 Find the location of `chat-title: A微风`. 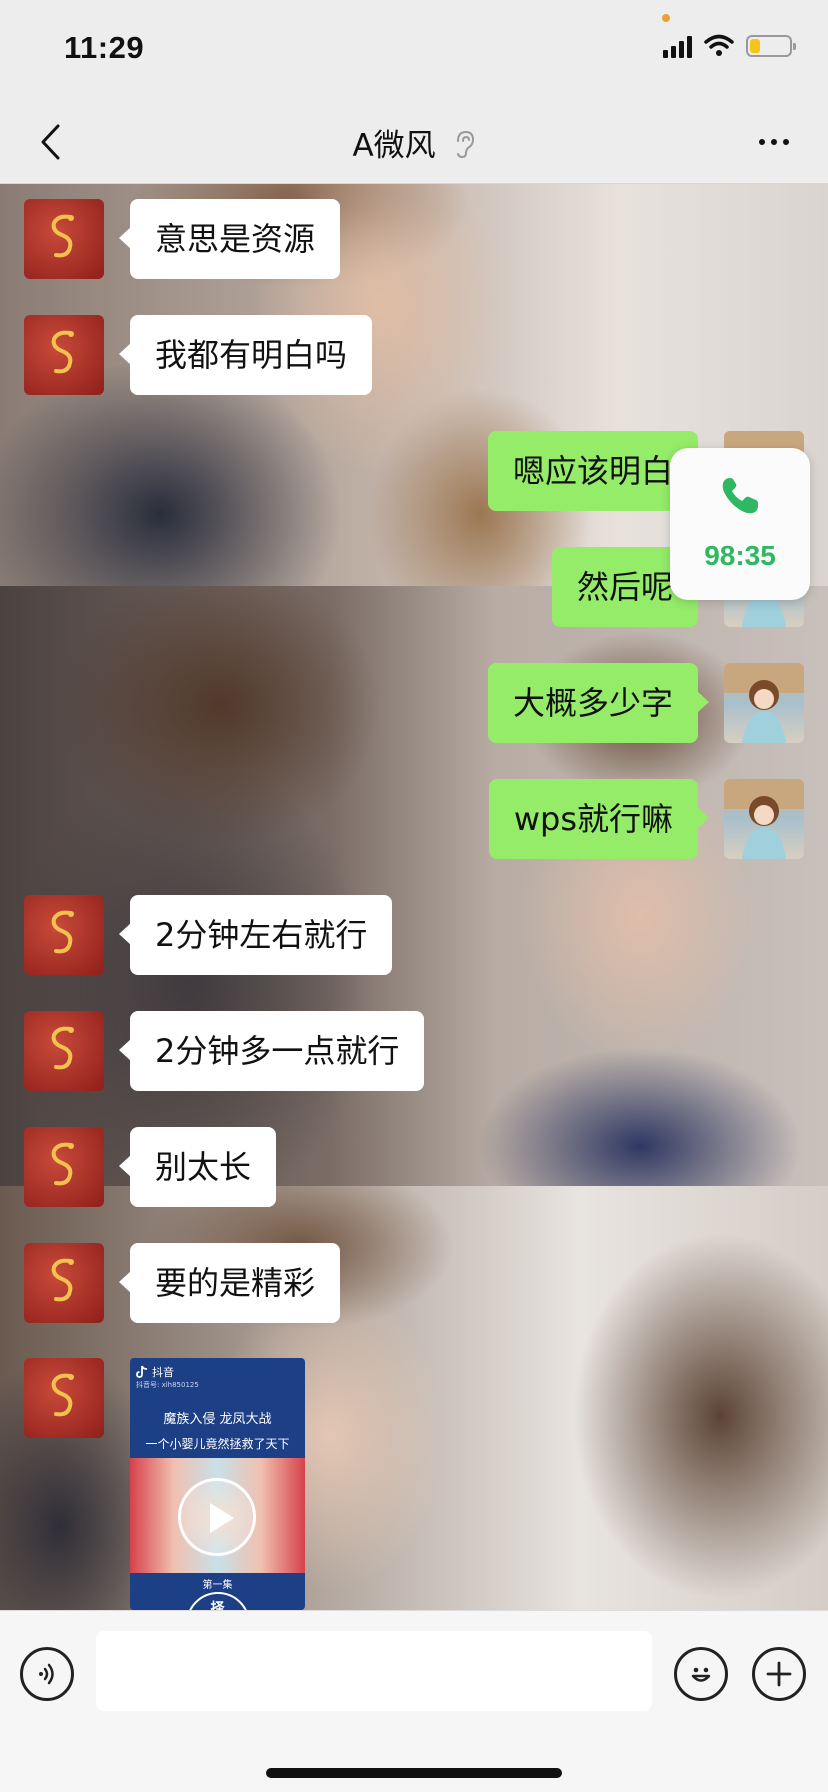

chat-title: A微风 is located at coordinates (394, 146).